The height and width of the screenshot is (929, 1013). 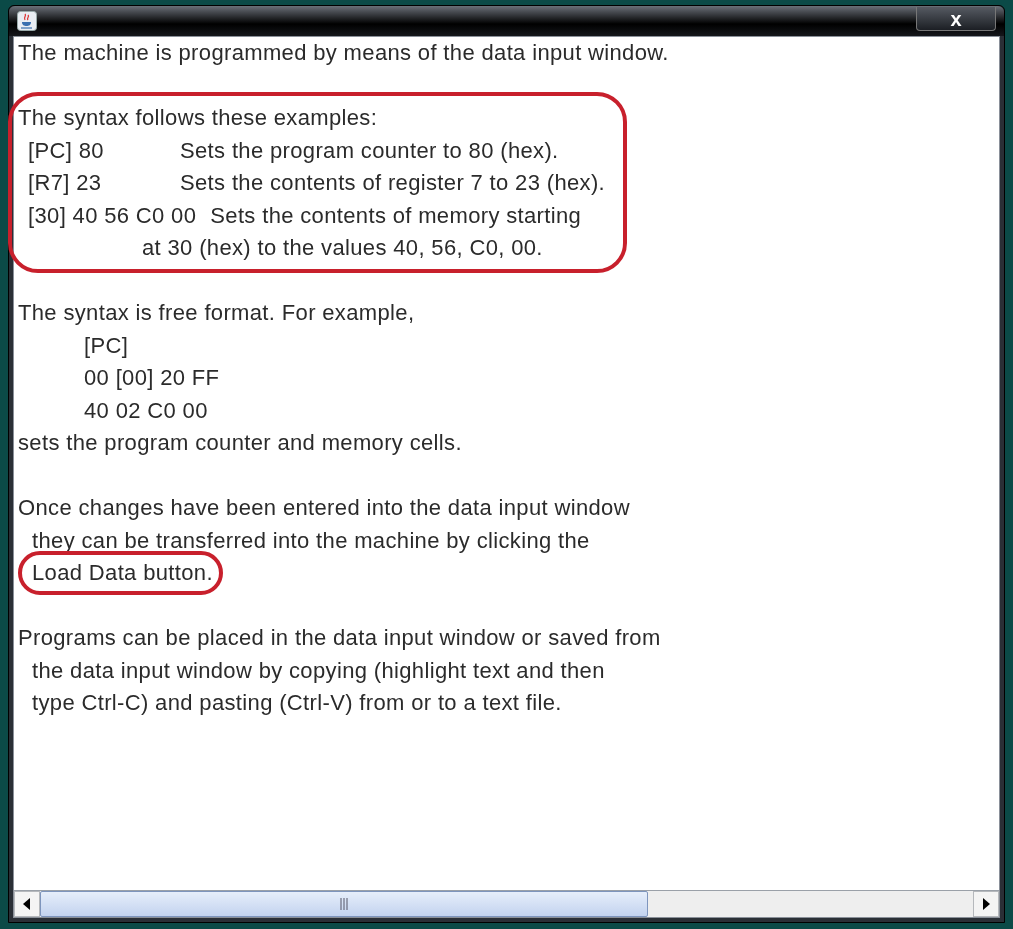 What do you see at coordinates (393, 183) in the screenshot?
I see `description-text: Sets the contents of register 7 to 23 (hex).` at bounding box center [393, 183].